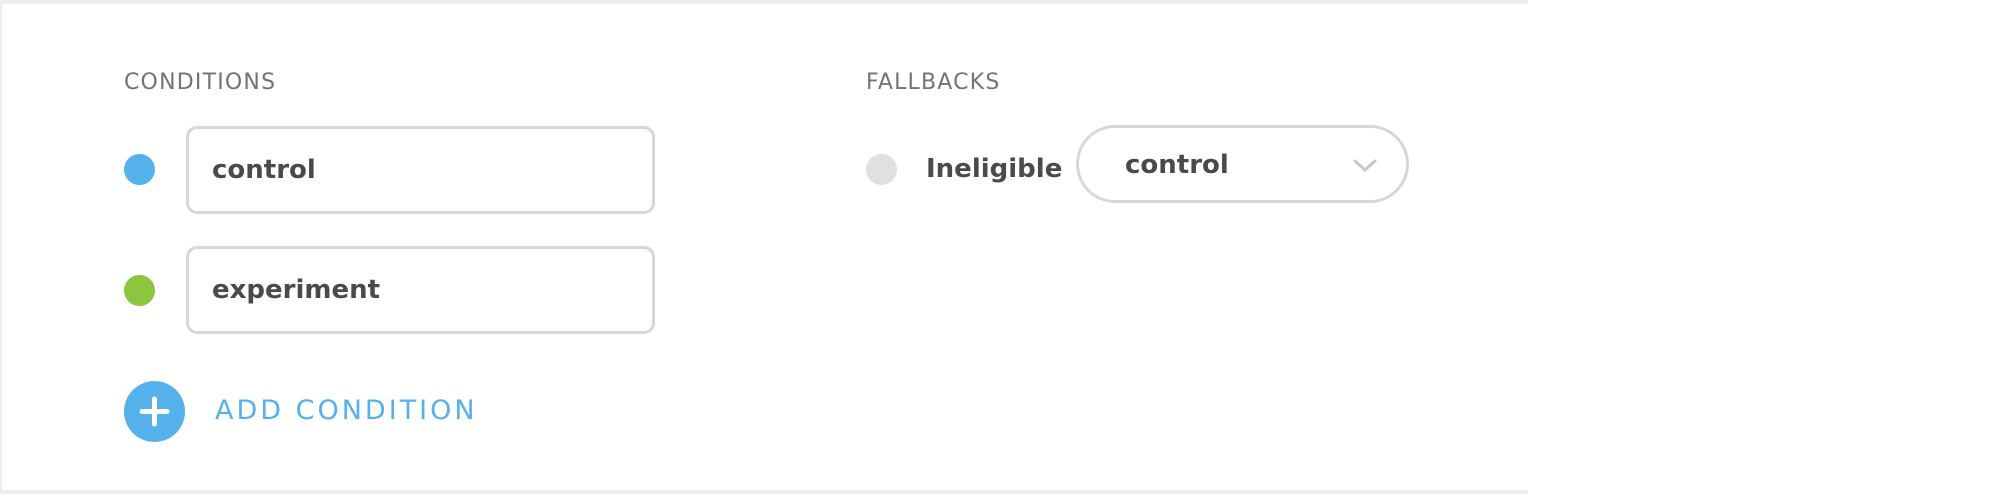 This screenshot has height=498, width=1999. I want to click on select-value: control, so click(1177, 165).